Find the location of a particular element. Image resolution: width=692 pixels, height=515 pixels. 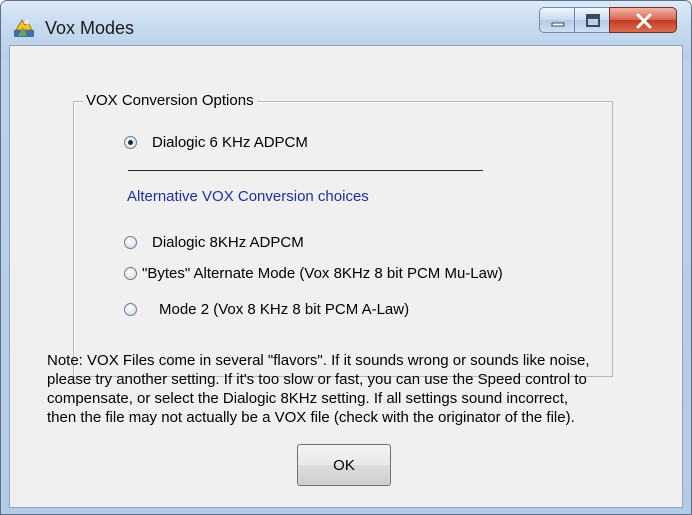

radio-label: Dialogic 8KHz ADPCM is located at coordinates (228, 242).